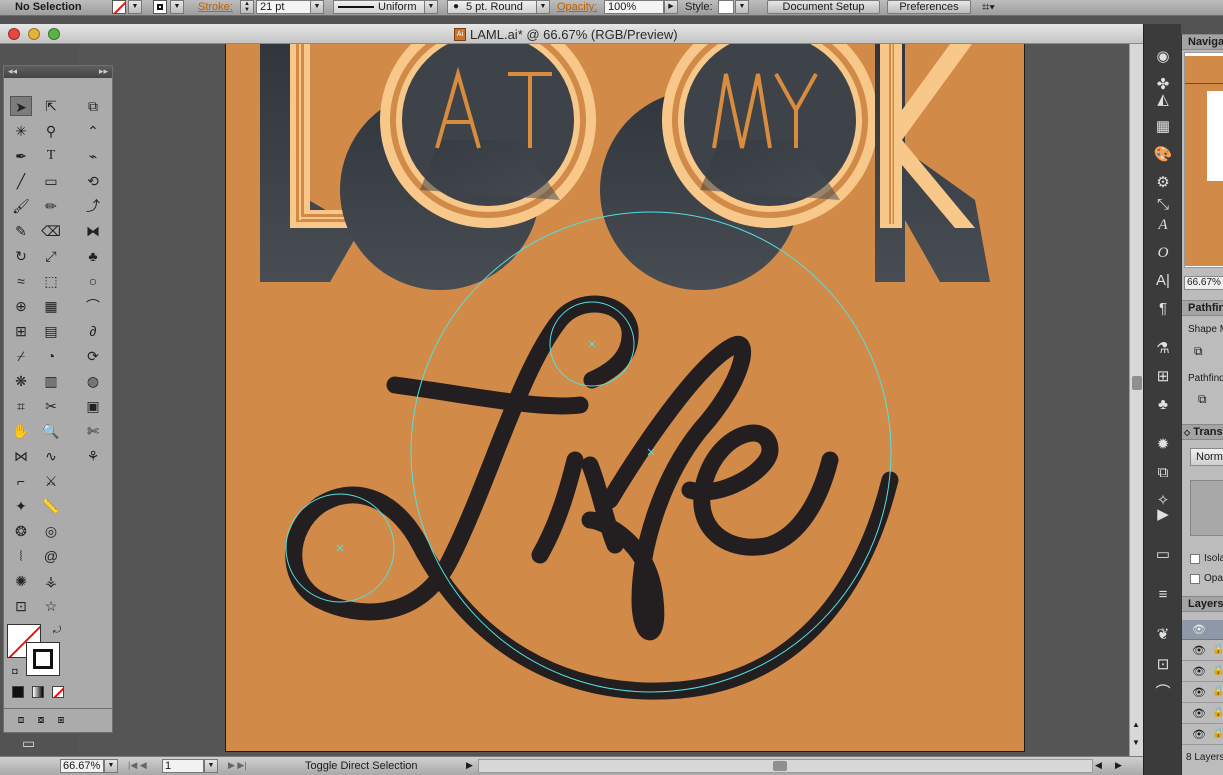  I want to click on magic-wand-tool-icon: ✳, so click(21, 131).